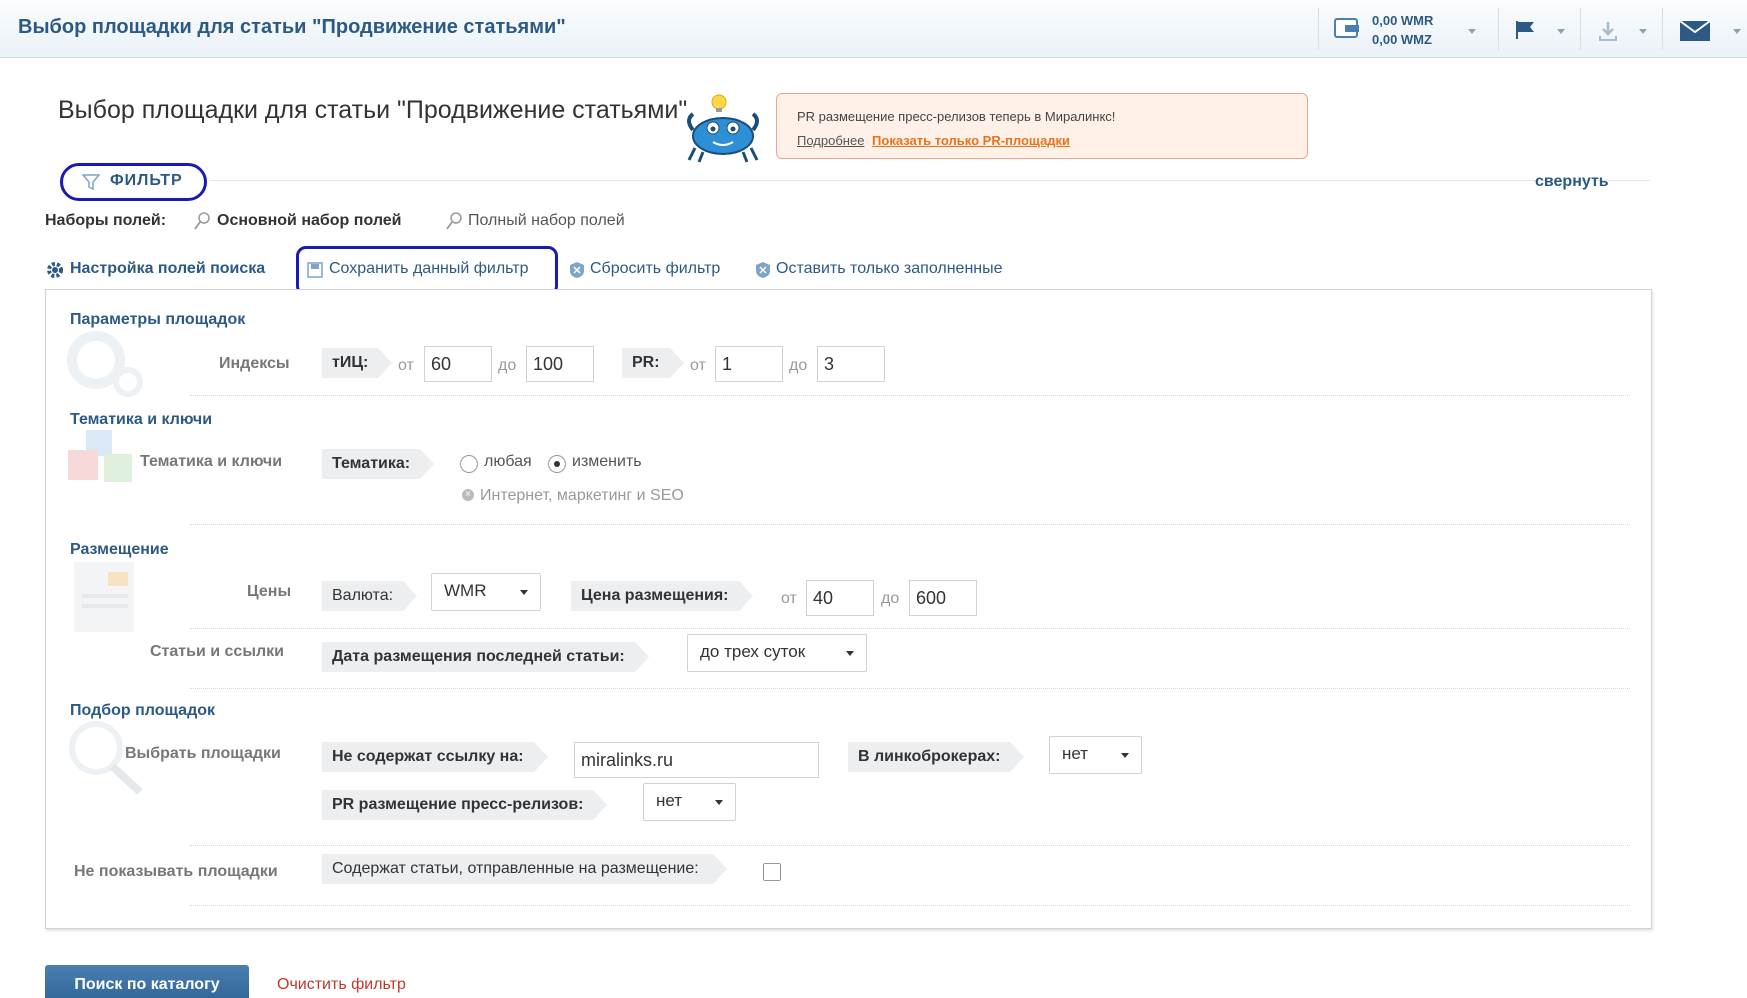  What do you see at coordinates (370, 596) in the screenshot?
I see `currency-label: Валюта:` at bounding box center [370, 596].